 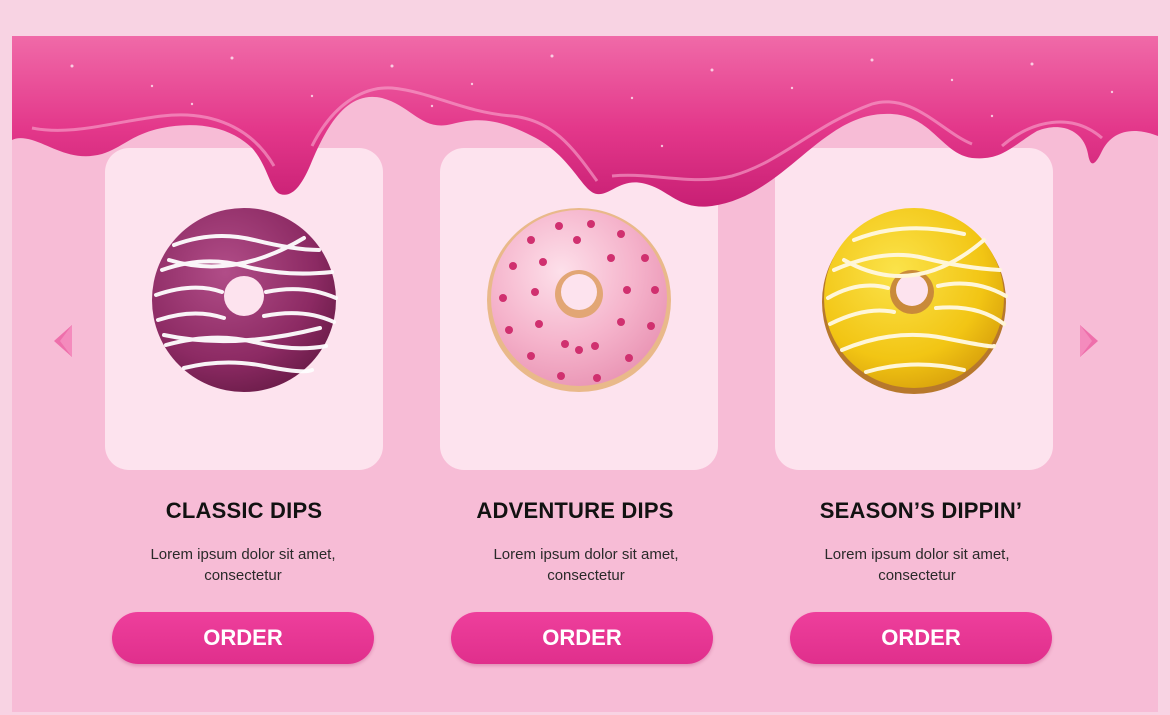 What do you see at coordinates (921, 510) in the screenshot?
I see `product-title-seasons-dippin: SEASON’S DIPPIN’` at bounding box center [921, 510].